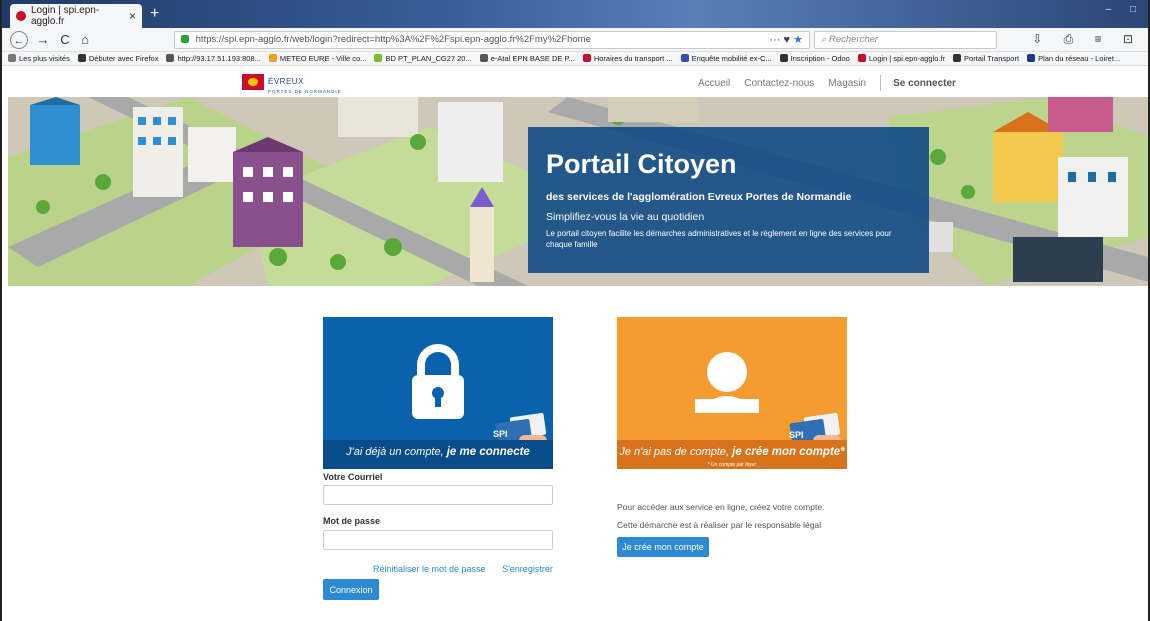  I want to click on tab-bar: Login | spi.epn-agglo.fr × + – □, so click(575, 14).